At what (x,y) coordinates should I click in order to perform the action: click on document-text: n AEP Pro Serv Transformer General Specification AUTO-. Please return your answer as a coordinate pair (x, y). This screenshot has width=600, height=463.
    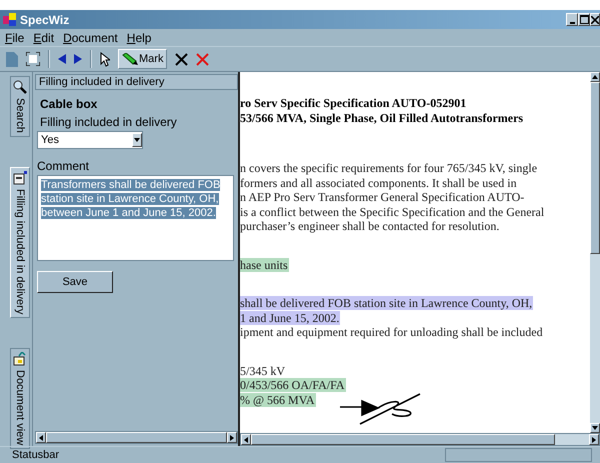
    Looking at the image, I should click on (383, 197).